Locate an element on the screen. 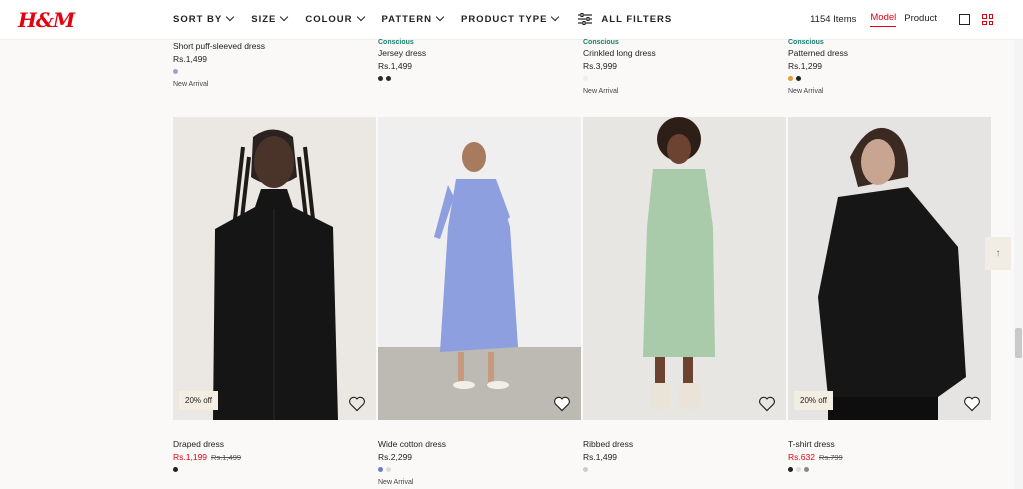 The height and width of the screenshot is (489, 1023). filter-label: SIZE is located at coordinates (264, 19).